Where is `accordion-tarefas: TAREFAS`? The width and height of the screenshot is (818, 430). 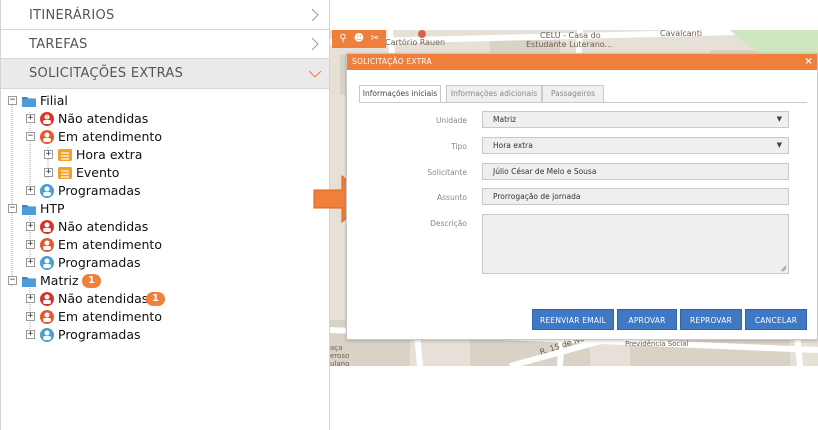 accordion-tarefas: TAREFAS is located at coordinates (165, 44).